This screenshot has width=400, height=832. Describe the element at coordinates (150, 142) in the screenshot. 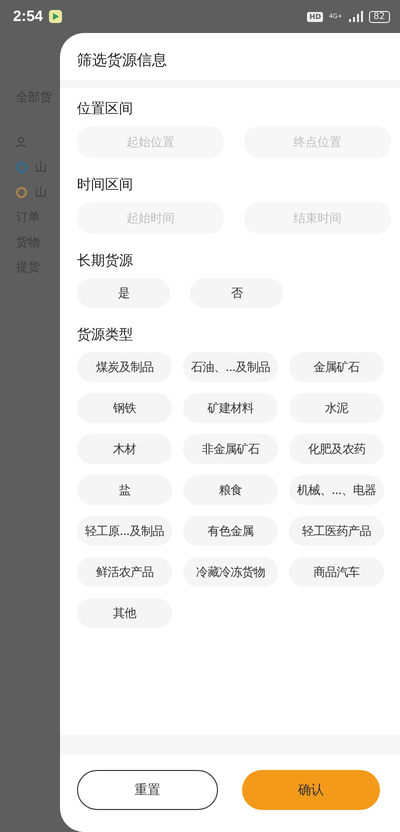

I see `range-field: 起始位置` at that location.